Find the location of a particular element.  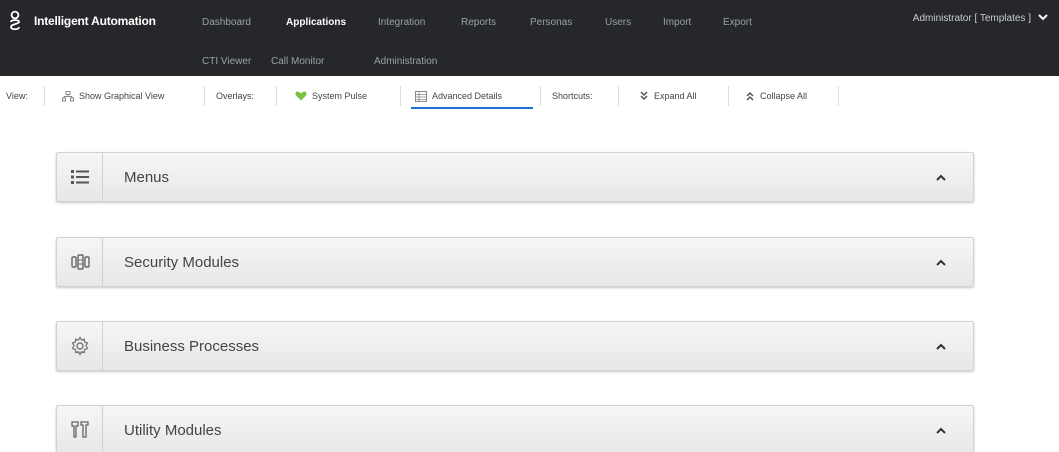

view-label: View: is located at coordinates (17, 96).